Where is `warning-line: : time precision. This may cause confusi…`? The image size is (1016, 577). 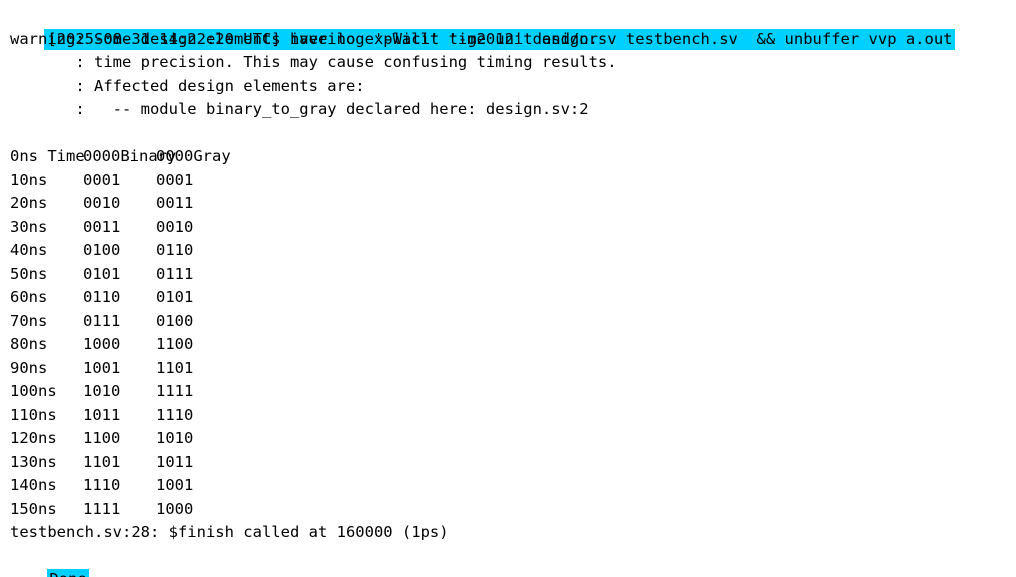
warning-line: : time precision. This may cause confusi… is located at coordinates (313, 62).